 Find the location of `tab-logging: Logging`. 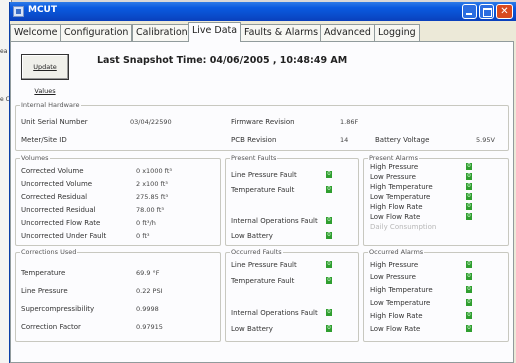

tab-logging: Logging is located at coordinates (397, 32).